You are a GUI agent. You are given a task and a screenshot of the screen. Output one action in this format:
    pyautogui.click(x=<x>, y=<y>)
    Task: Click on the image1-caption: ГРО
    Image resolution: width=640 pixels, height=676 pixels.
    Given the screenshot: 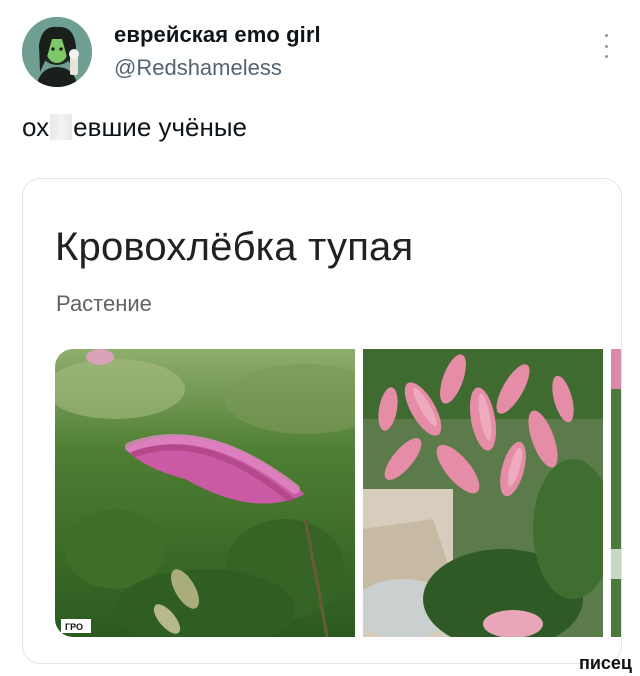 What is the action you would take?
    pyautogui.click(x=74, y=627)
    